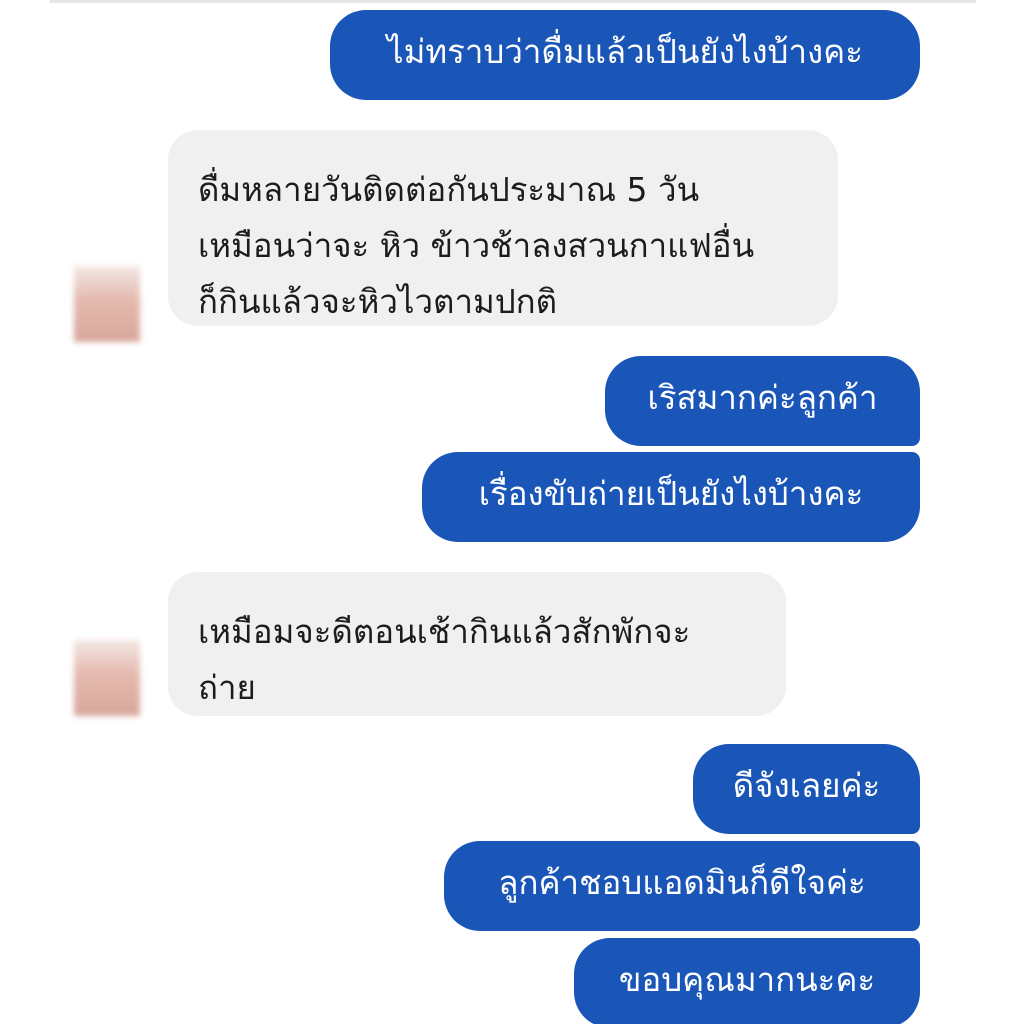 Image resolution: width=1024 pixels, height=1024 pixels. Describe the element at coordinates (671, 493) in the screenshot. I see `message-text: เรื่องขับถ่ายเป็นยังไงบ้างคะ` at that location.